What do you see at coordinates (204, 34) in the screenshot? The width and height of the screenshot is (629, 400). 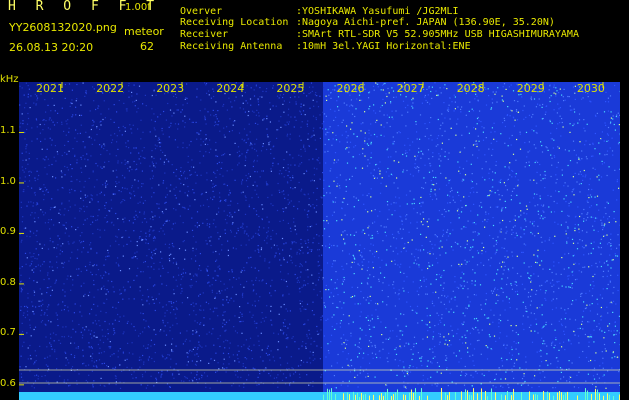 I see `info-key: Receiver` at bounding box center [204, 34].